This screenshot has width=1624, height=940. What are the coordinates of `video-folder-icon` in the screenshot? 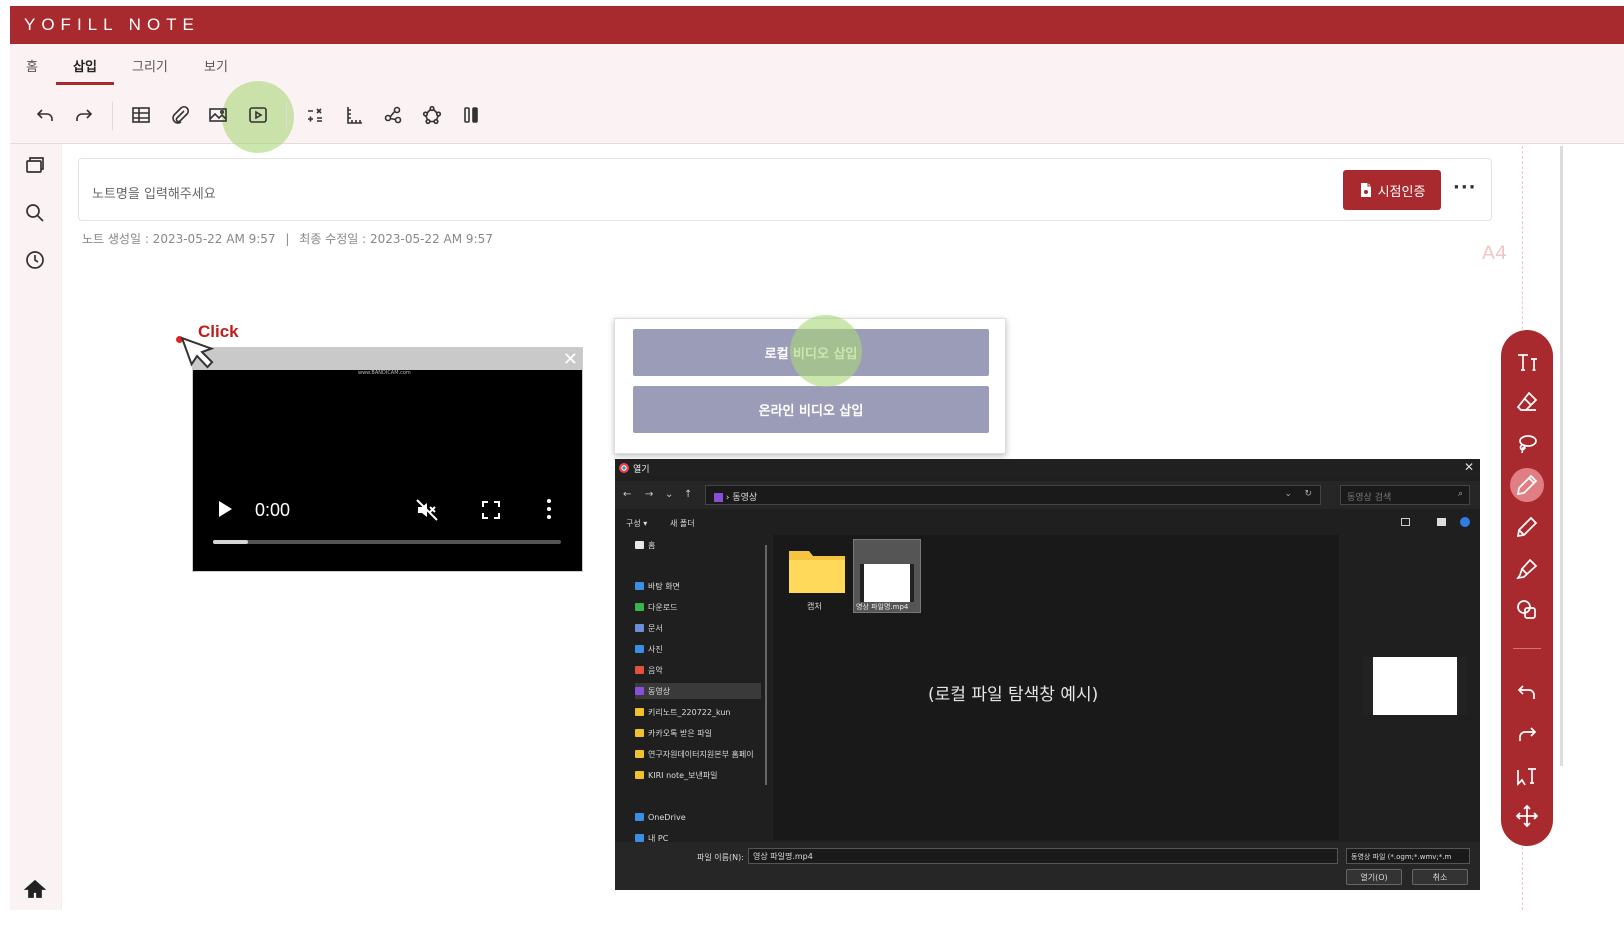 It's located at (718, 497).